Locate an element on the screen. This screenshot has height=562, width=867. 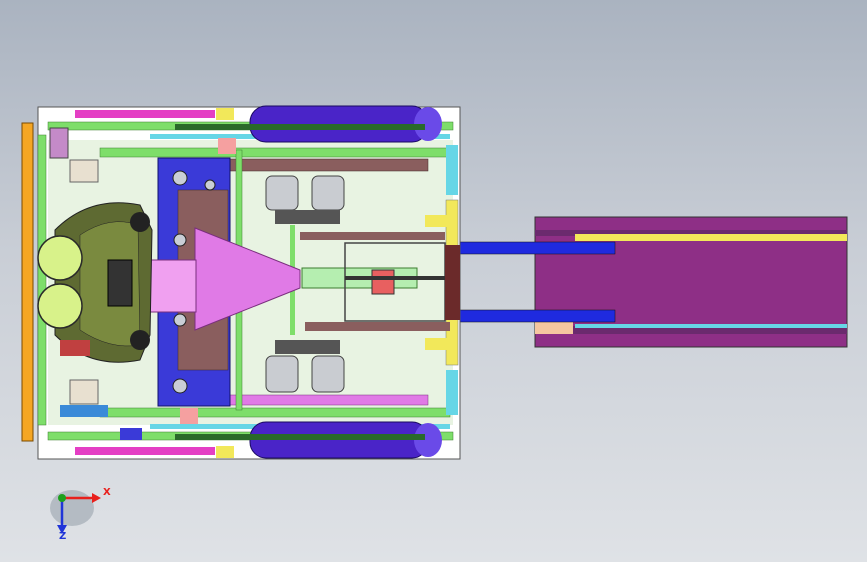
motor-top-right is located at coordinates (328, 193).